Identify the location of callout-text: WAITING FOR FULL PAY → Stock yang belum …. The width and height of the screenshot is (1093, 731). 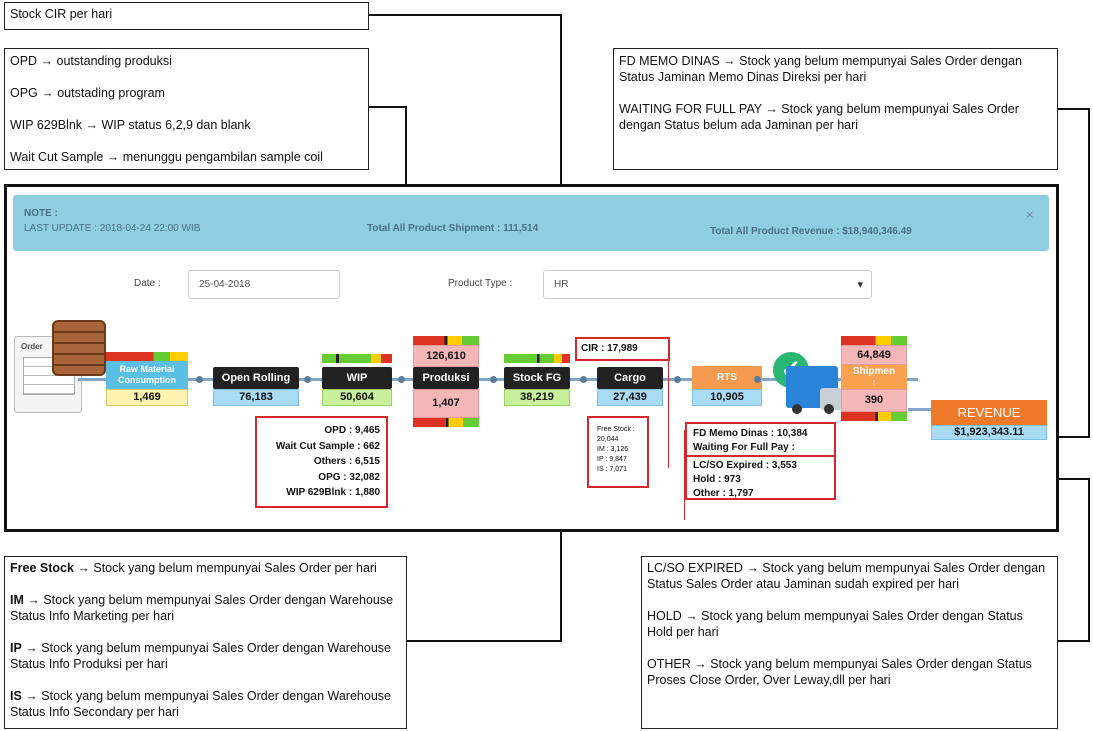
(819, 117).